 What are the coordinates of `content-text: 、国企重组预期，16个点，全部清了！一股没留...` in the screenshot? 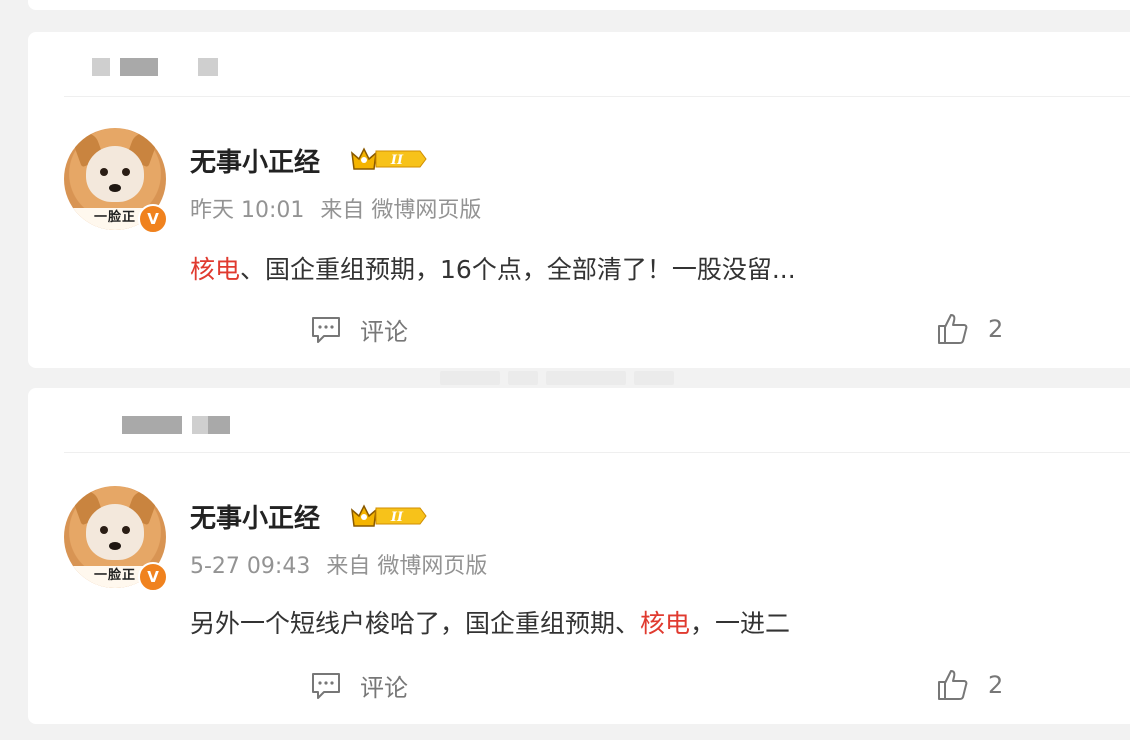 It's located at (518, 269).